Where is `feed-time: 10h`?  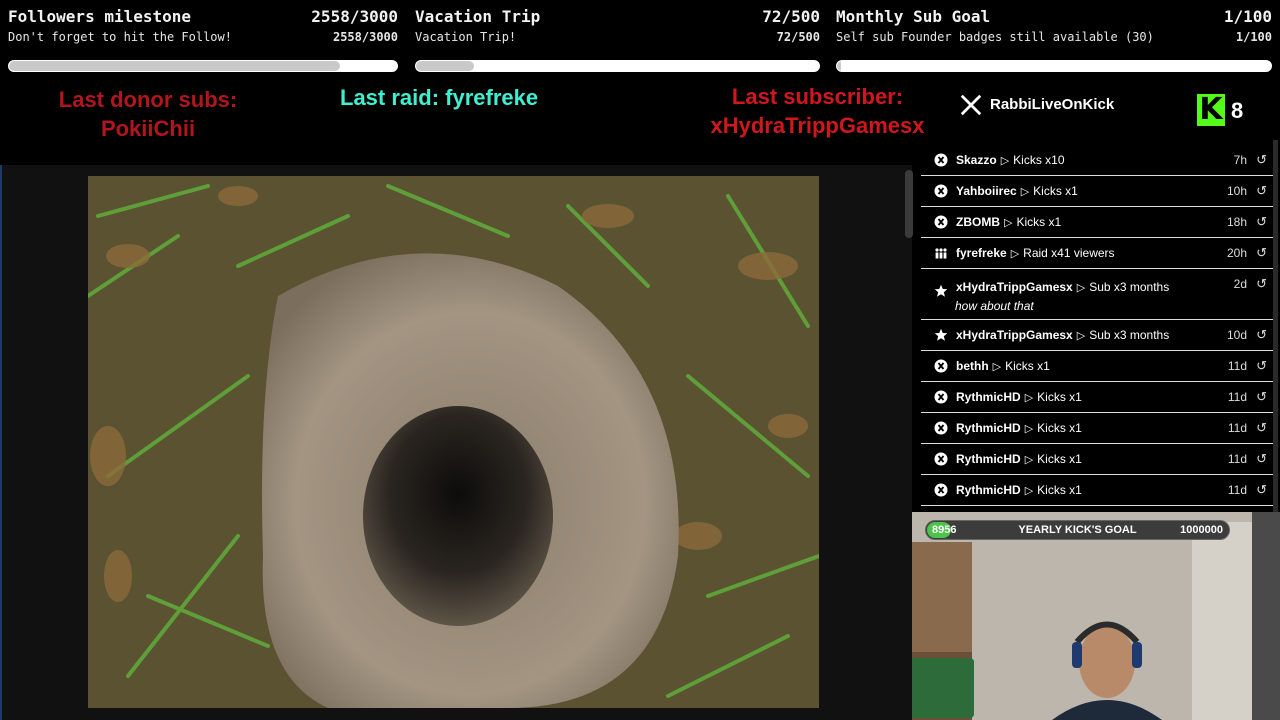
feed-time: 10h is located at coordinates (1236, 191).